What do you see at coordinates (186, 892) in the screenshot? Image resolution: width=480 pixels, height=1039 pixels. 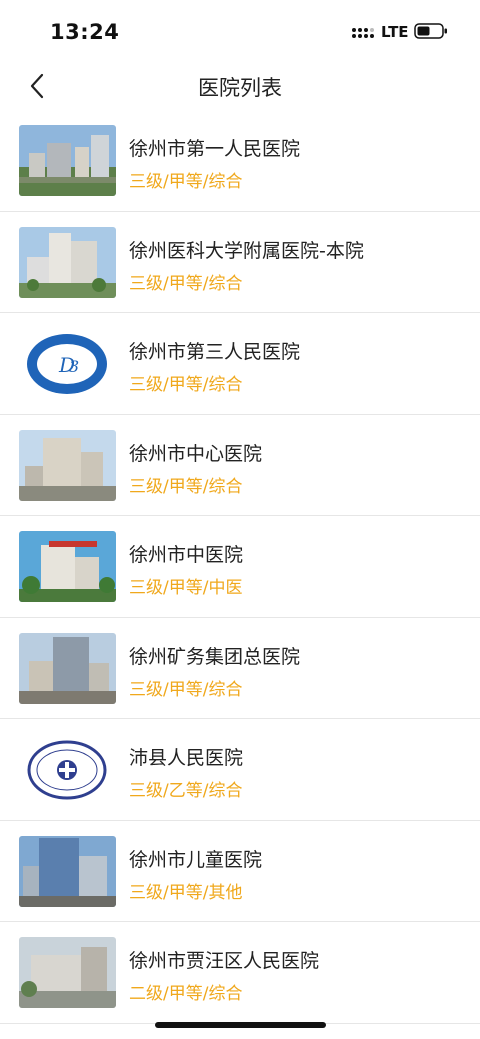 I see `hospital-tags: 三级/甲等/其他` at bounding box center [186, 892].